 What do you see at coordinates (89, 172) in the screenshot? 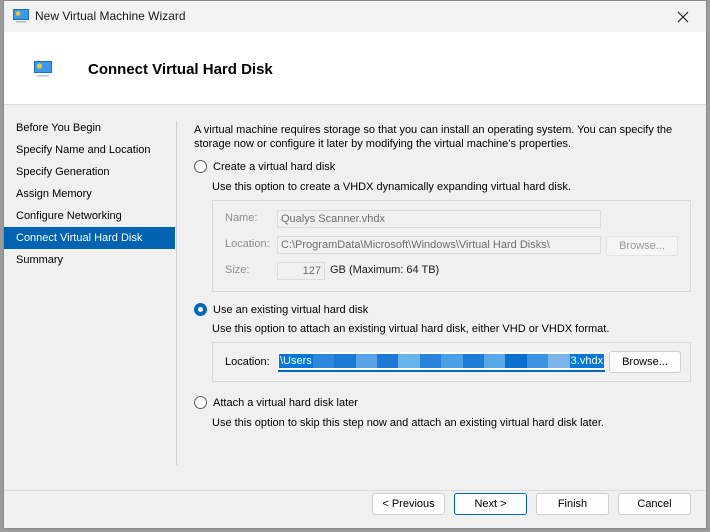
I see `nav-item-specify-generation: Specify Generation` at bounding box center [89, 172].